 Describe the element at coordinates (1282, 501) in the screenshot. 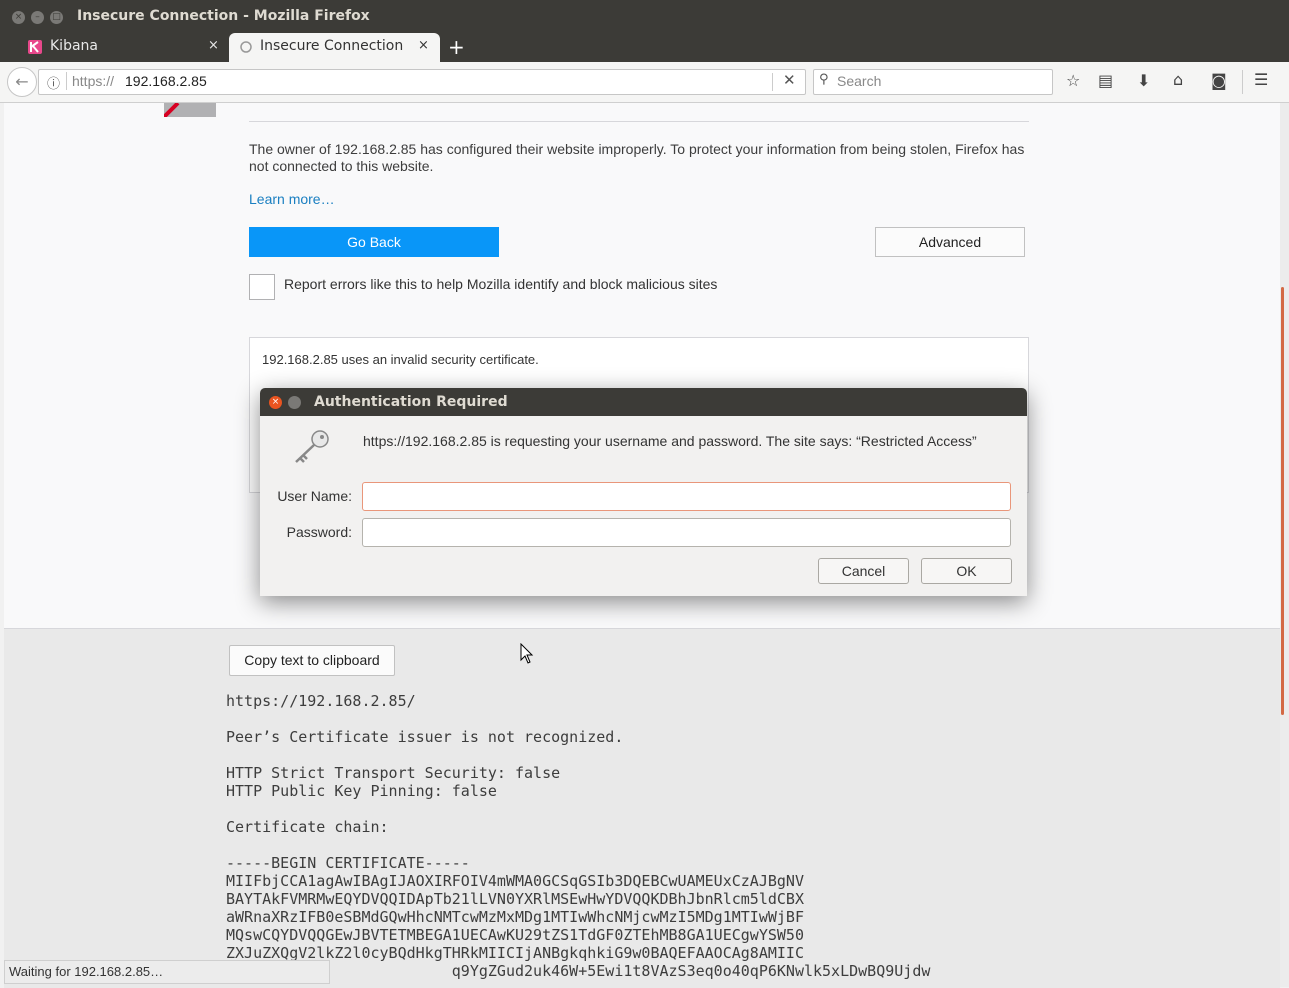

I see `scrollbar-thumb` at that location.